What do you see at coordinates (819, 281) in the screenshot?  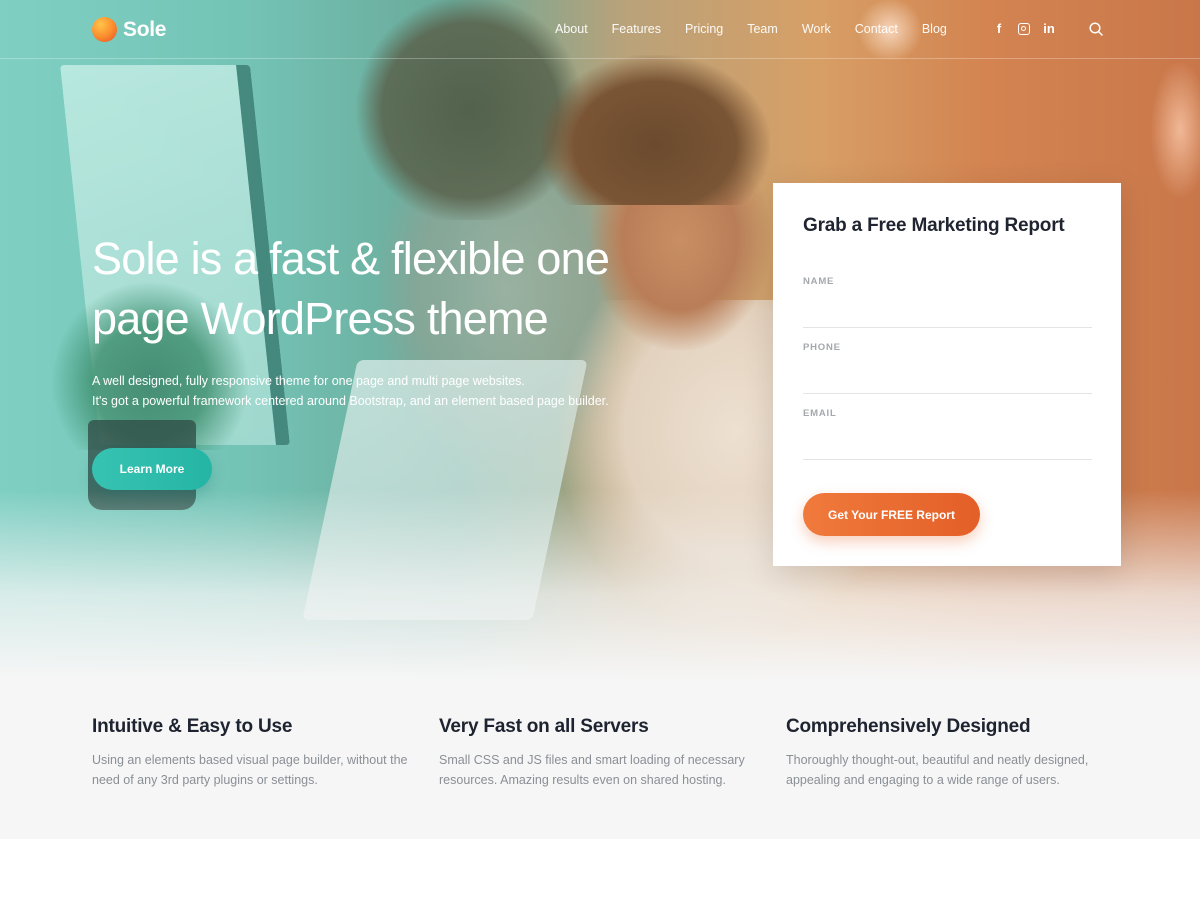 I see `name-field-label: NAME` at bounding box center [819, 281].